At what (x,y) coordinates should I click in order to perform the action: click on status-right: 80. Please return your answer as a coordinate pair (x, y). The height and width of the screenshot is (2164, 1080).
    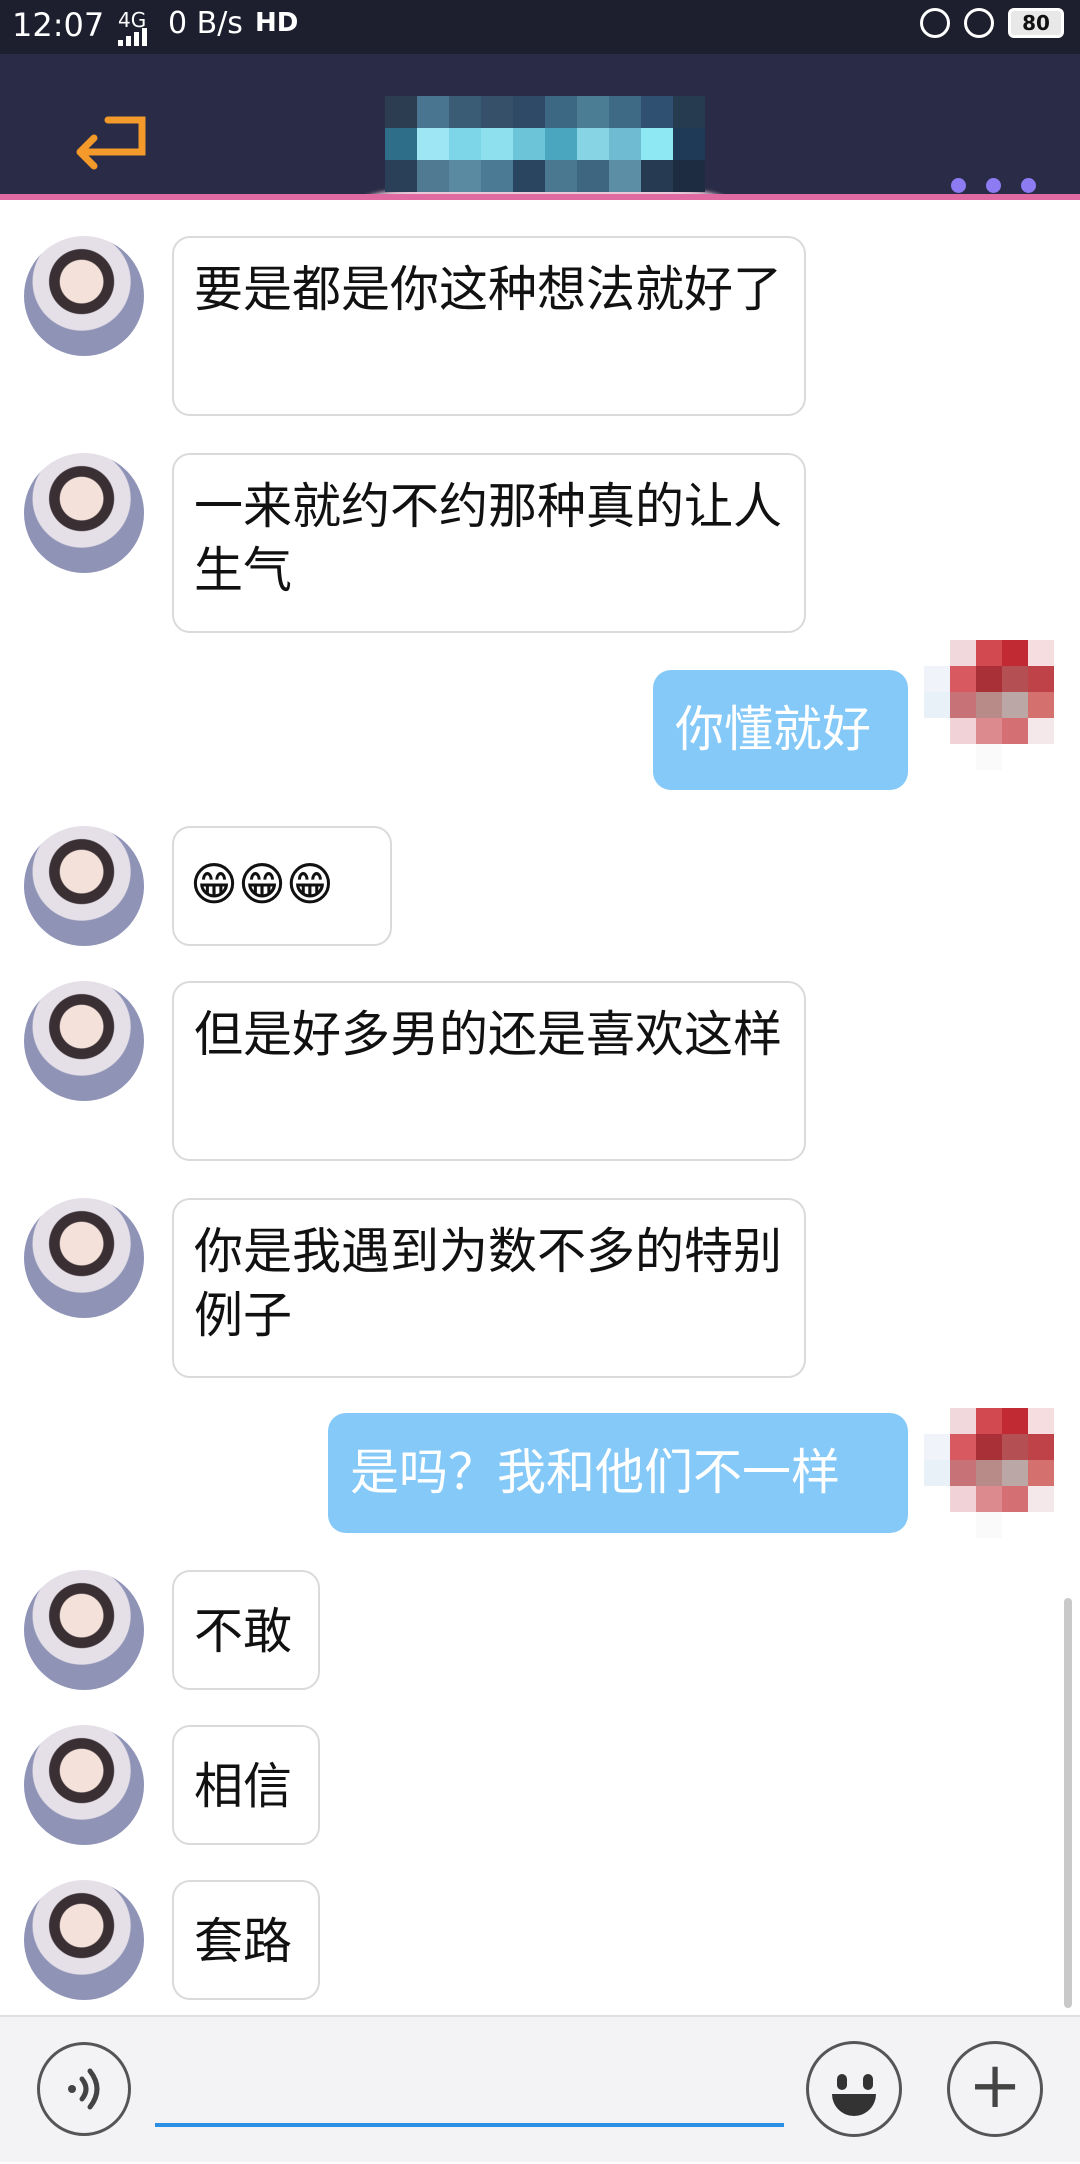
    Looking at the image, I should click on (992, 23).